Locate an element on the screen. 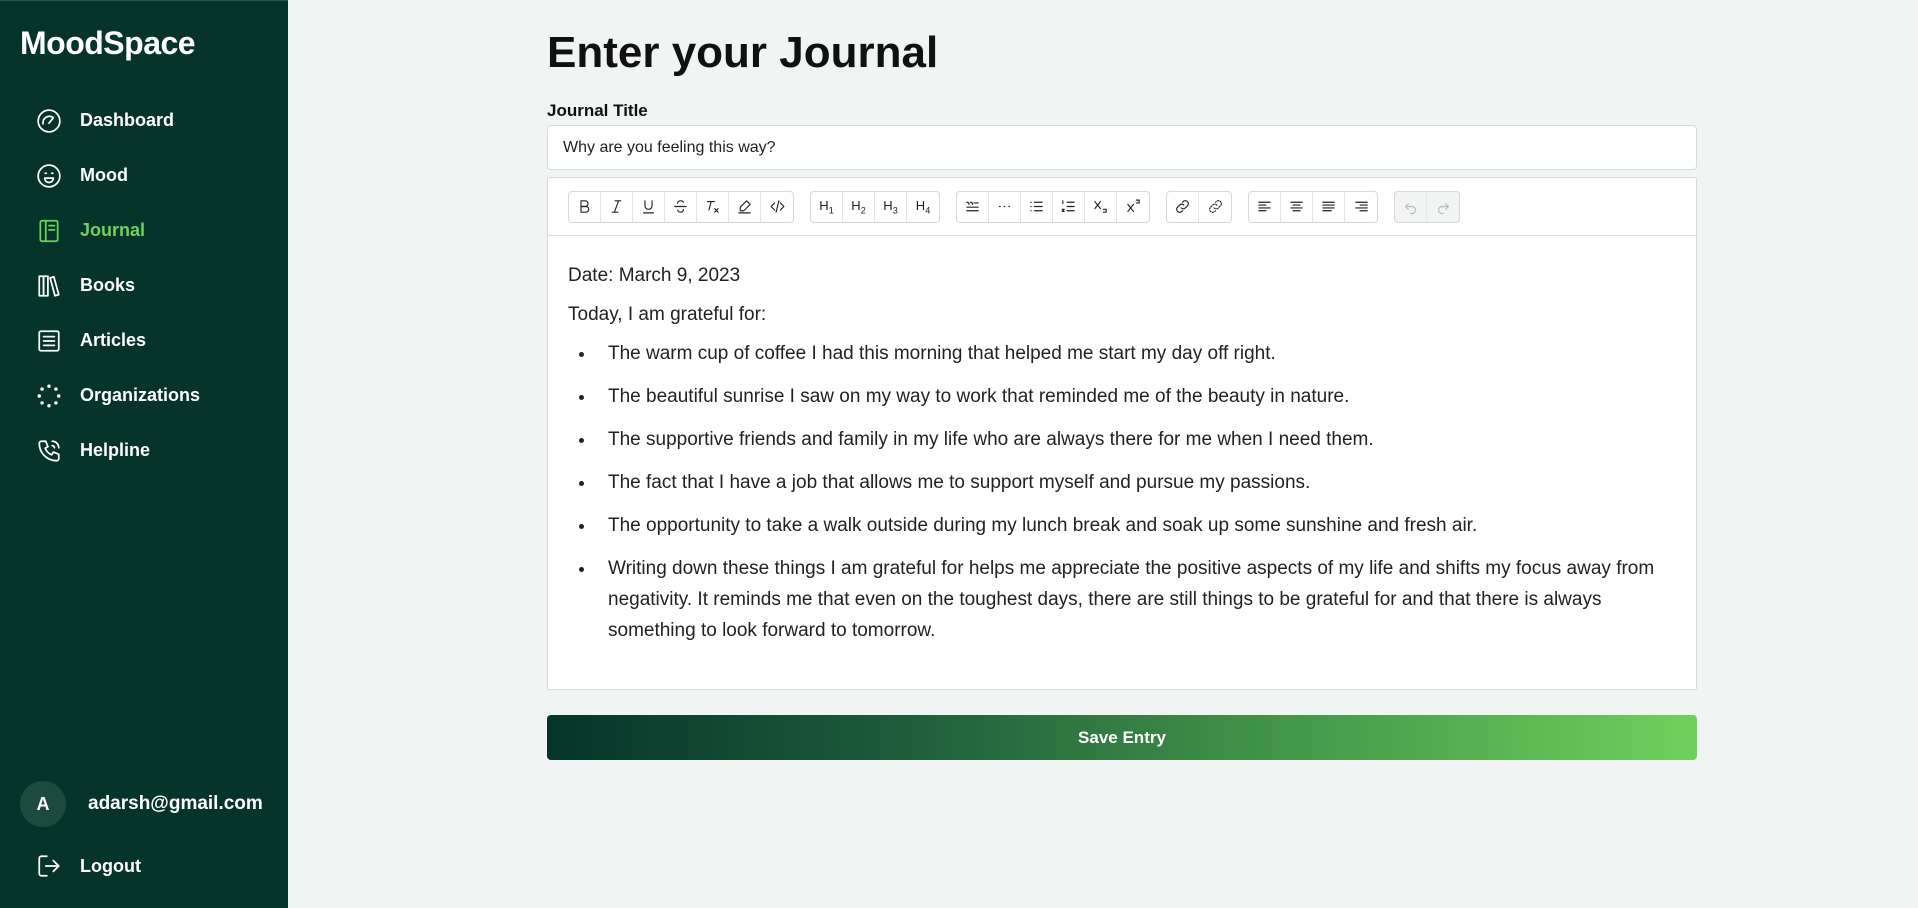  journal-title-label: Journal Title is located at coordinates (597, 110).